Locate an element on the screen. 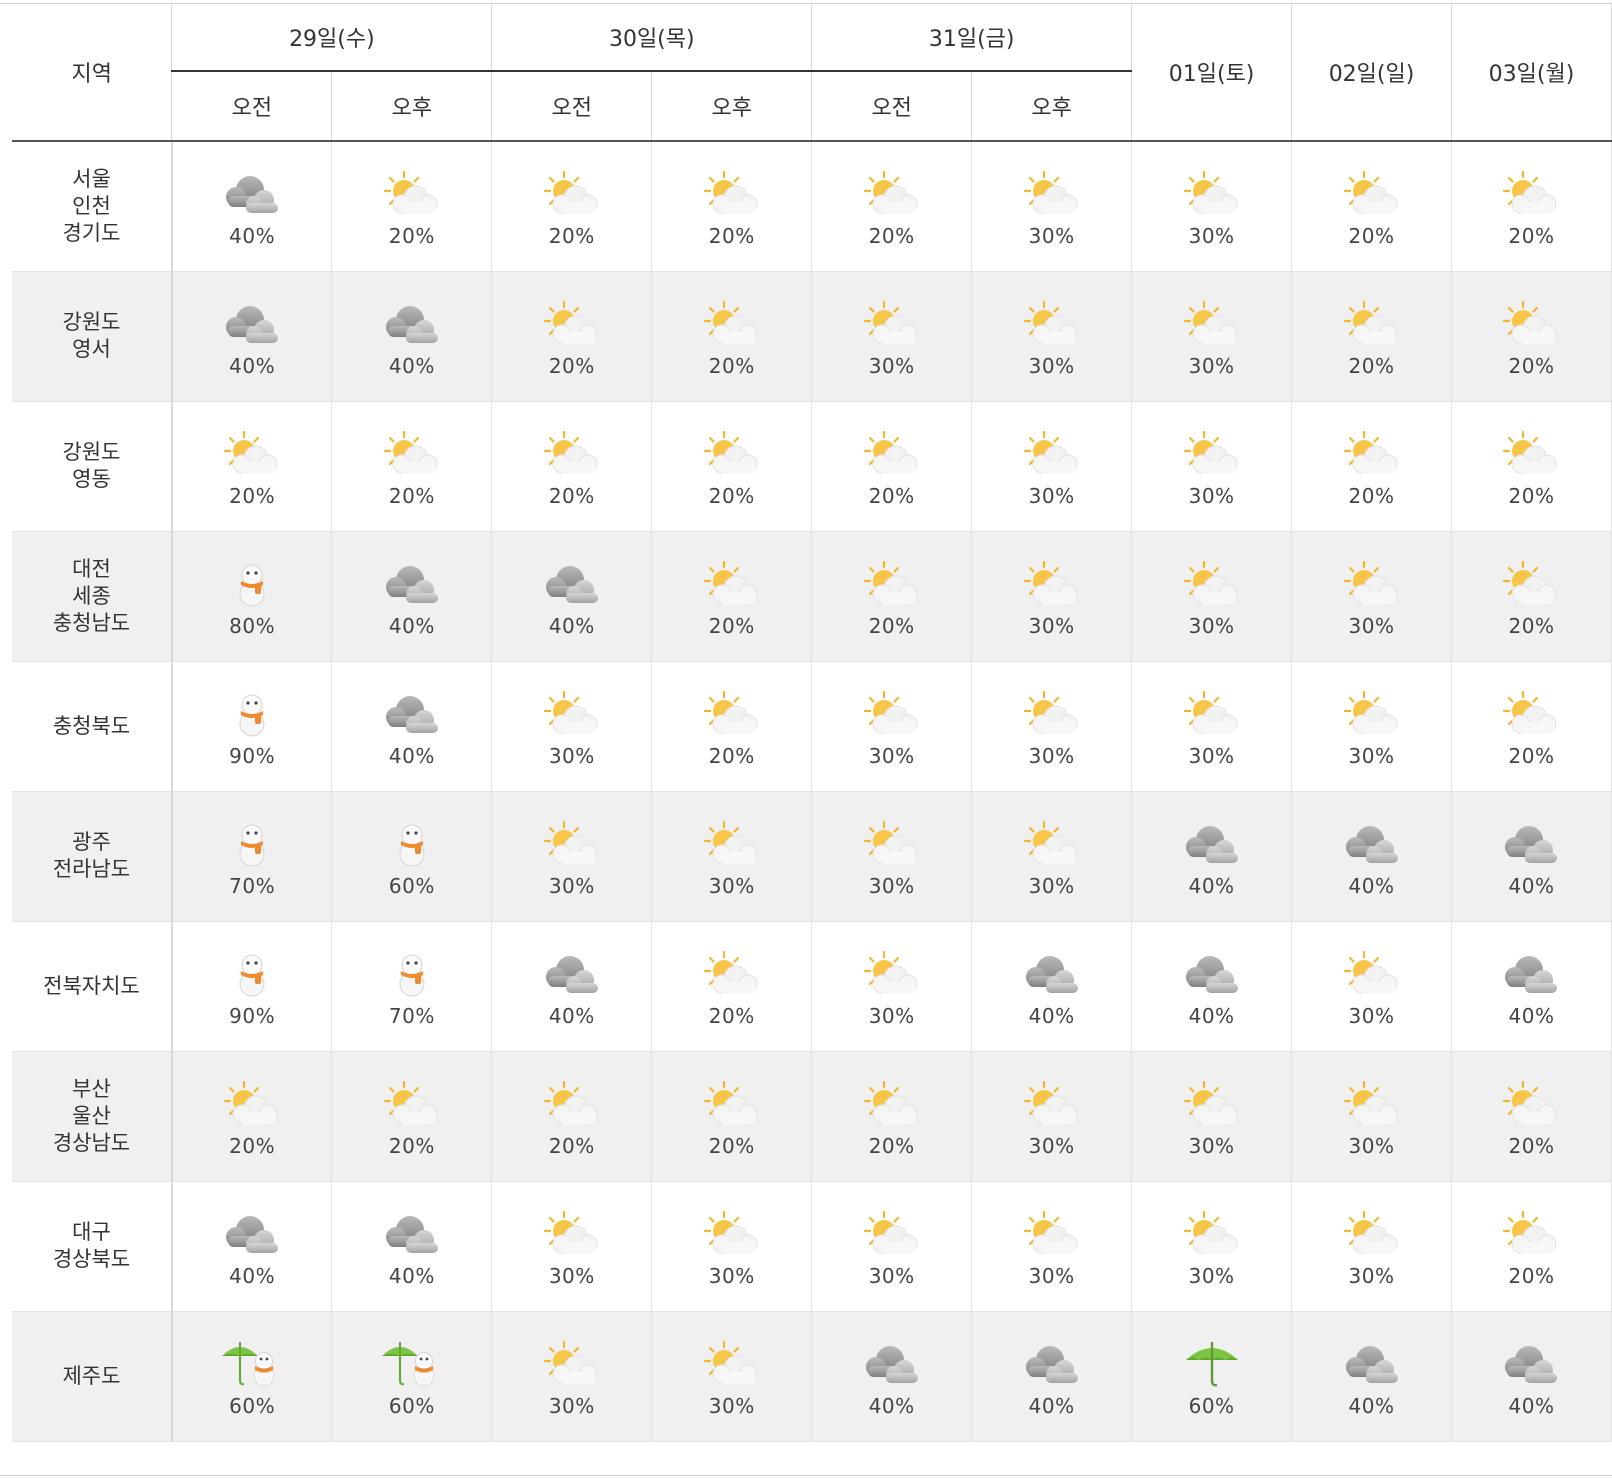 This screenshot has width=1612, height=1478. forecast-cell: 80% is located at coordinates (252, 596).